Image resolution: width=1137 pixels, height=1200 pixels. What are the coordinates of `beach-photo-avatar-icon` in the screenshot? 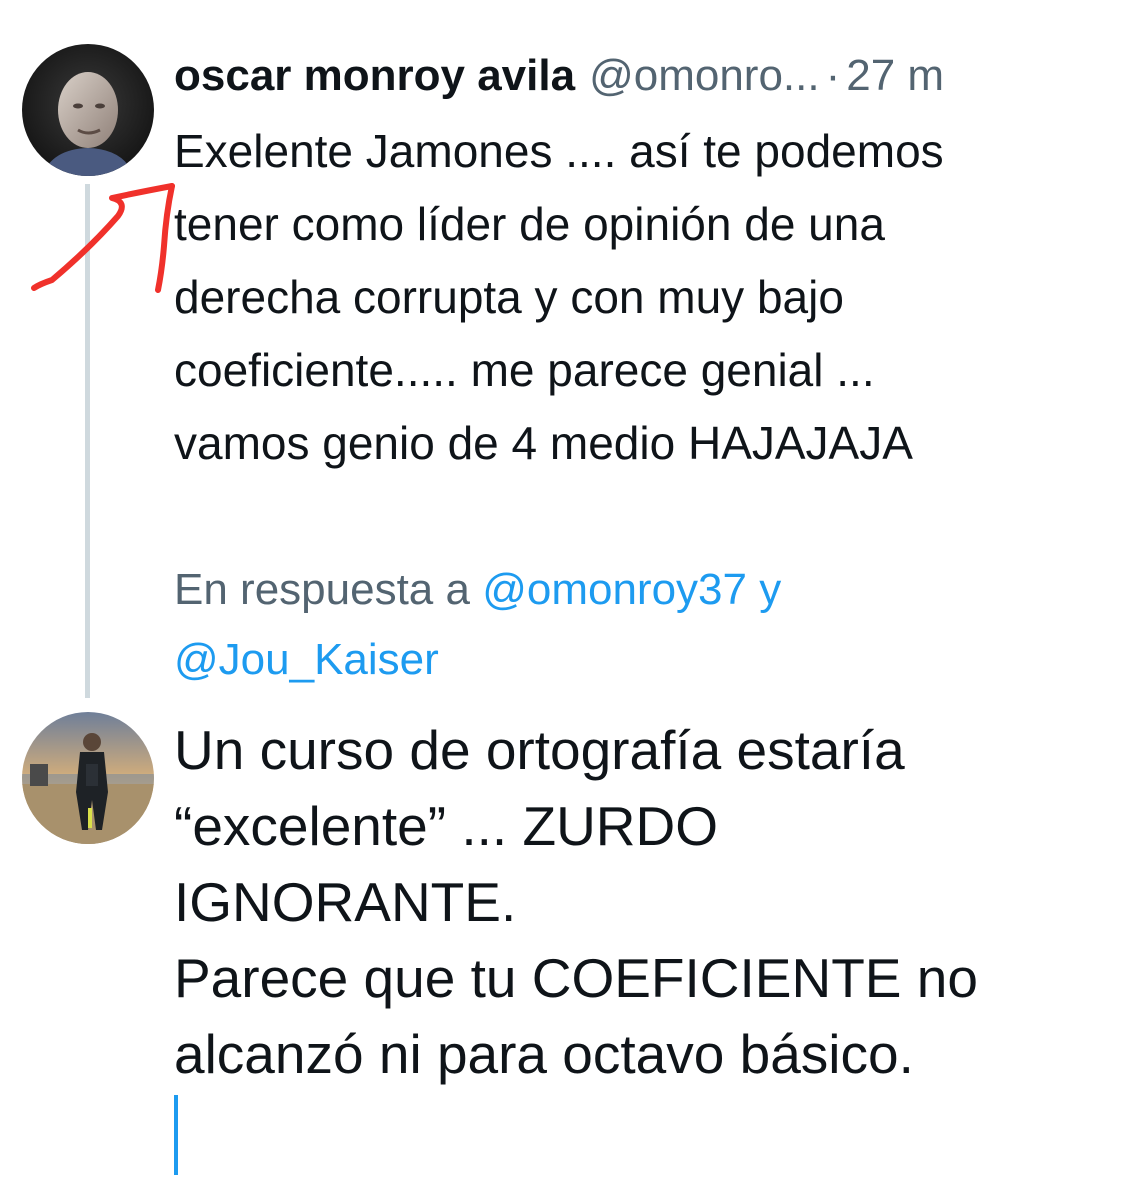 It's located at (88, 778).